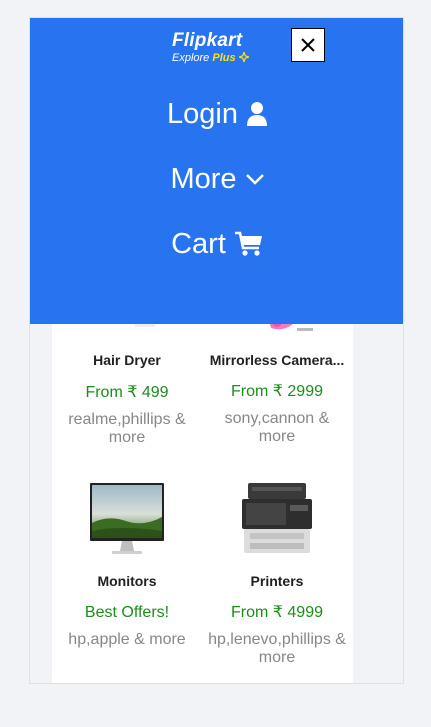  I want to click on product-price: From ₹ 4999, so click(277, 612).